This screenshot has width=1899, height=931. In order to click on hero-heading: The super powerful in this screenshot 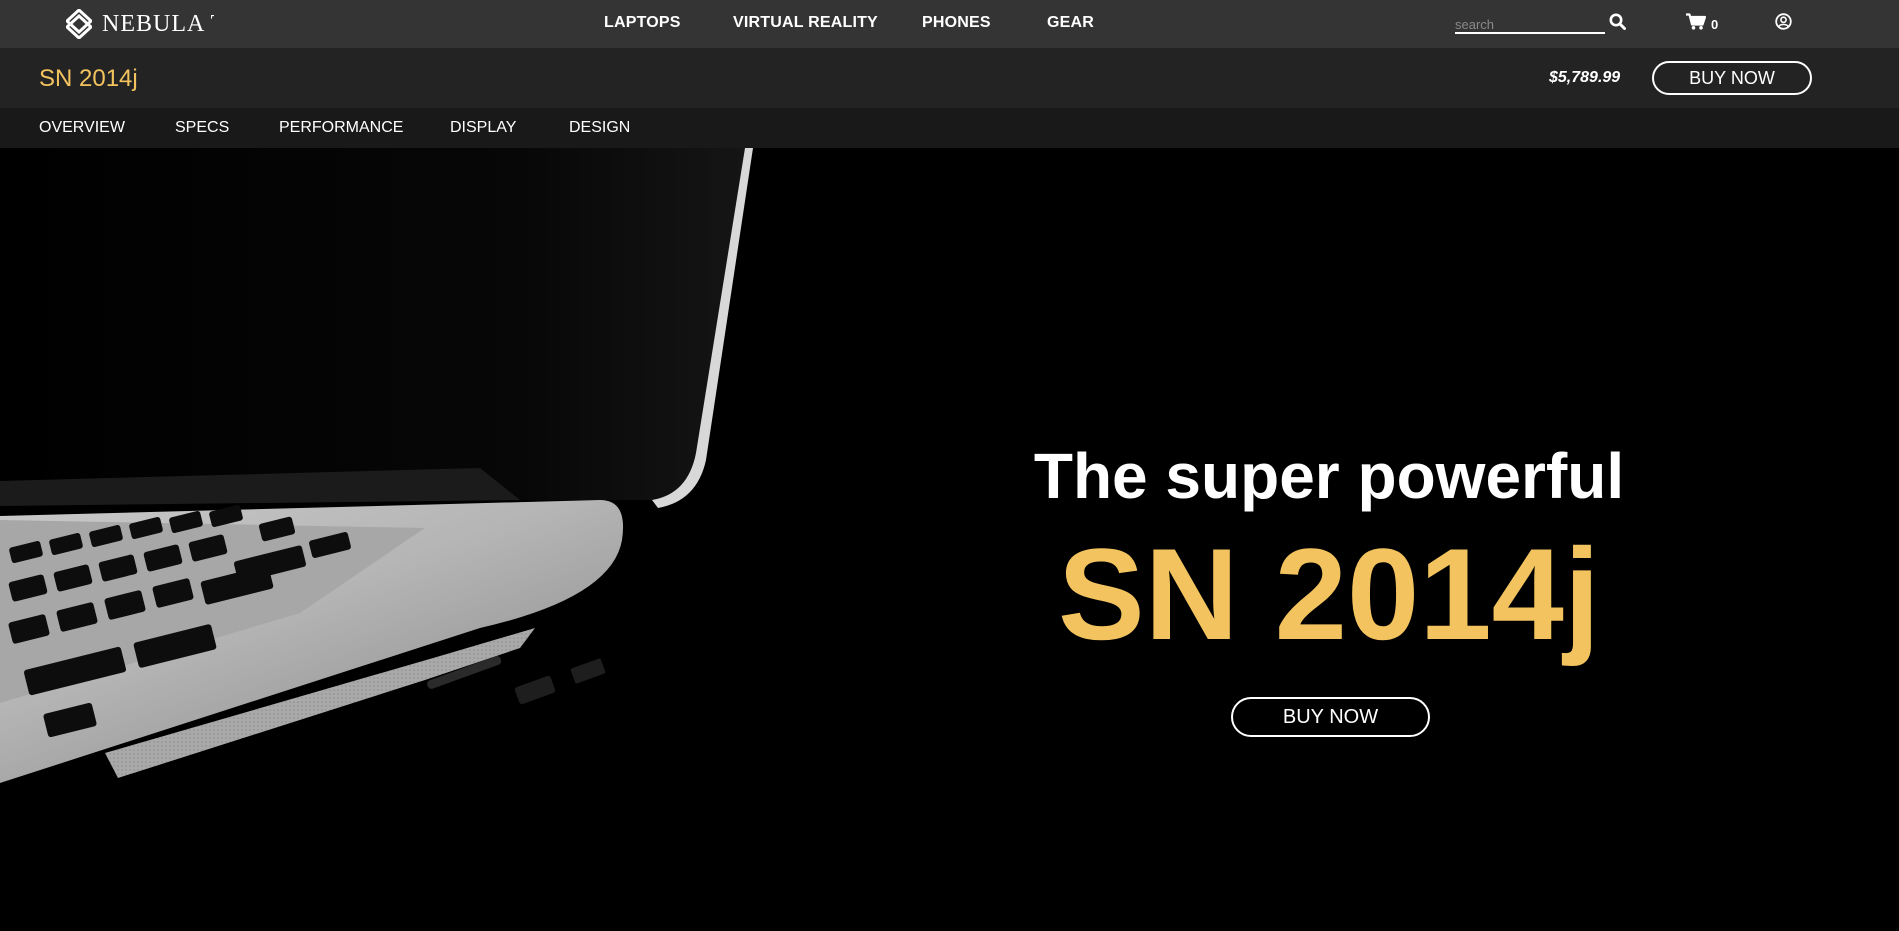, I will do `click(1329, 476)`.